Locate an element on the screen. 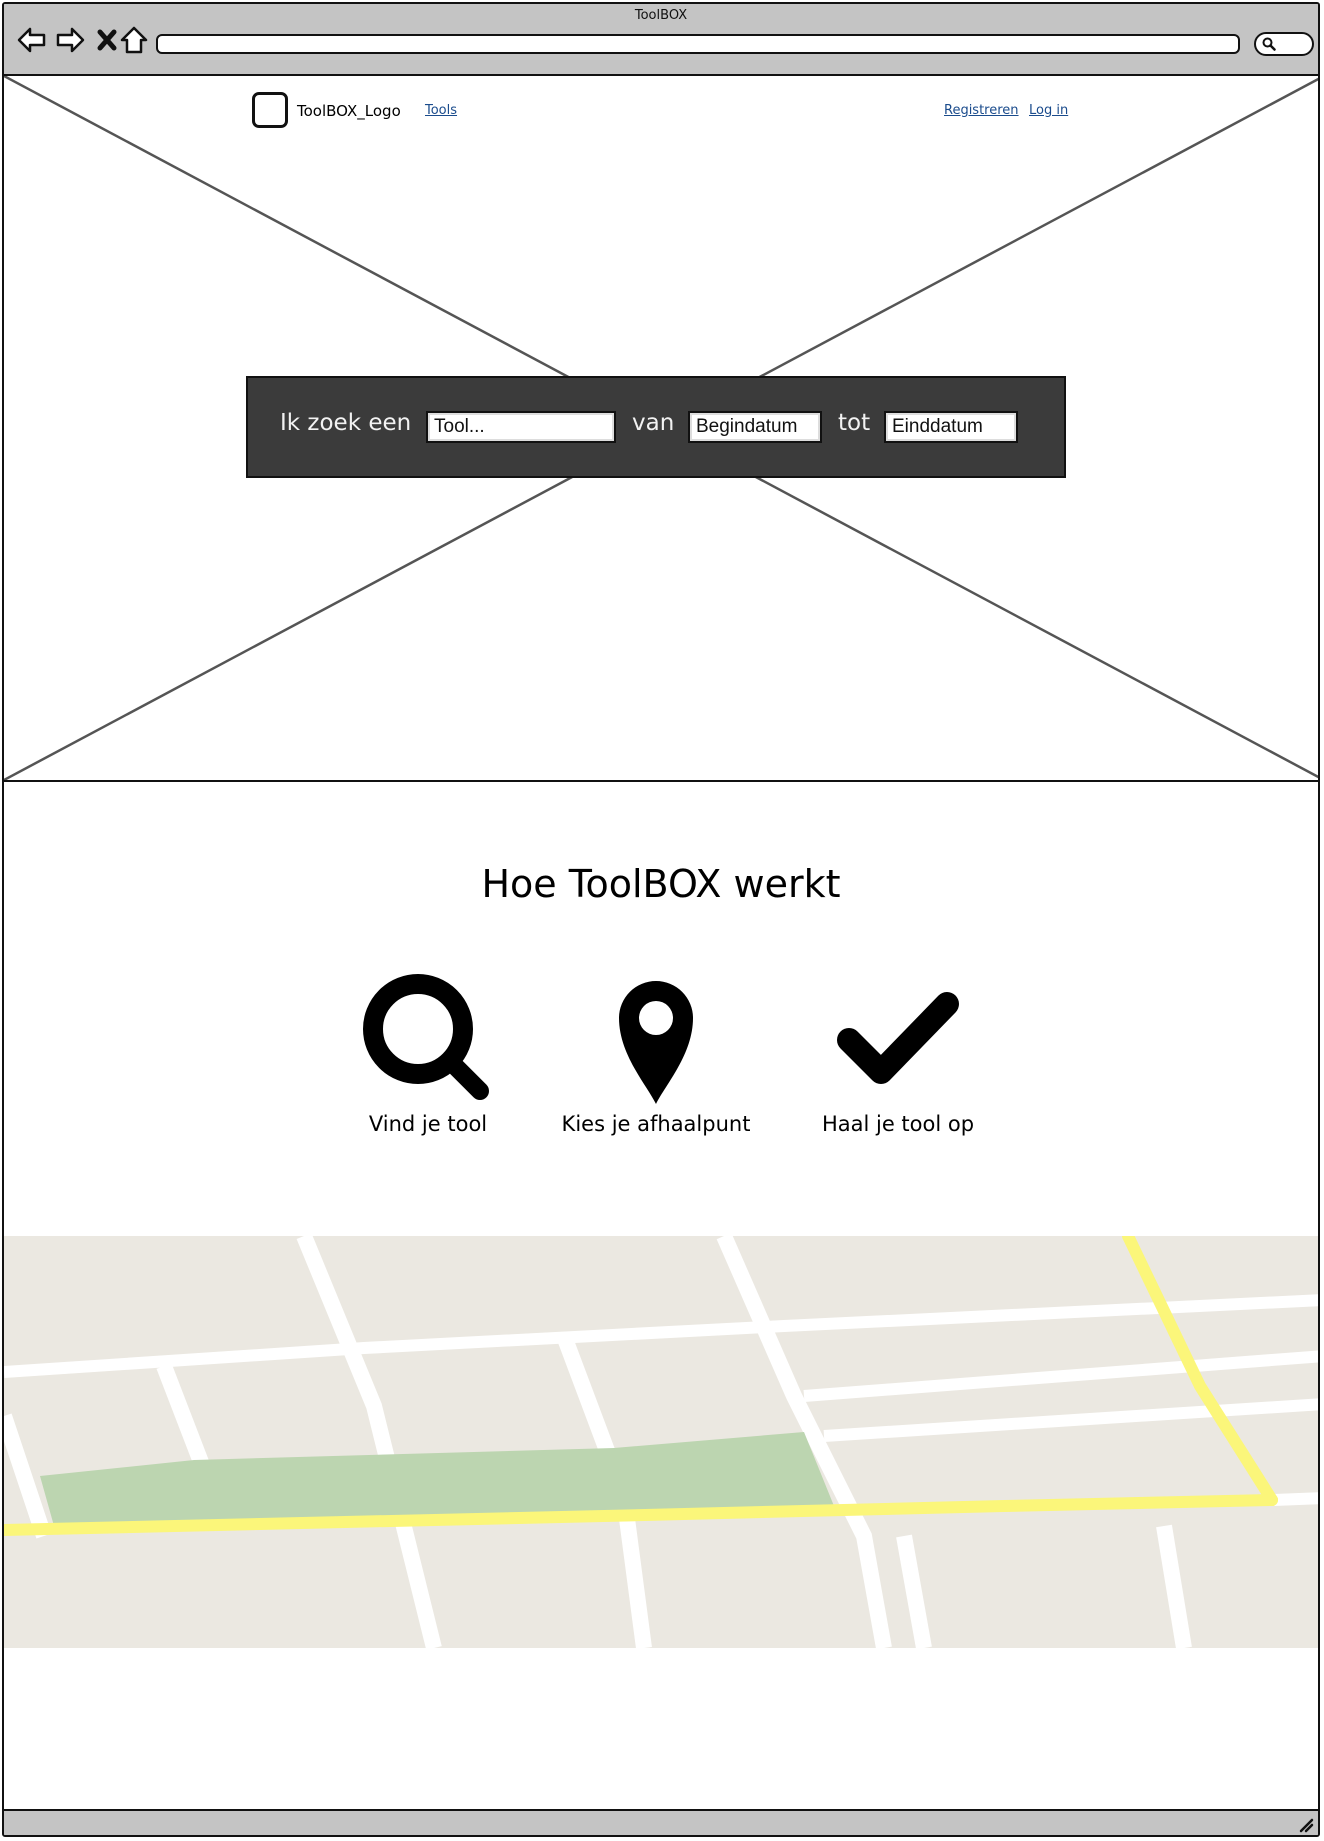 The image size is (1324, 1841). site-header: ToolBOX_Logo Tools Registreren Log in is located at coordinates (659, 106).